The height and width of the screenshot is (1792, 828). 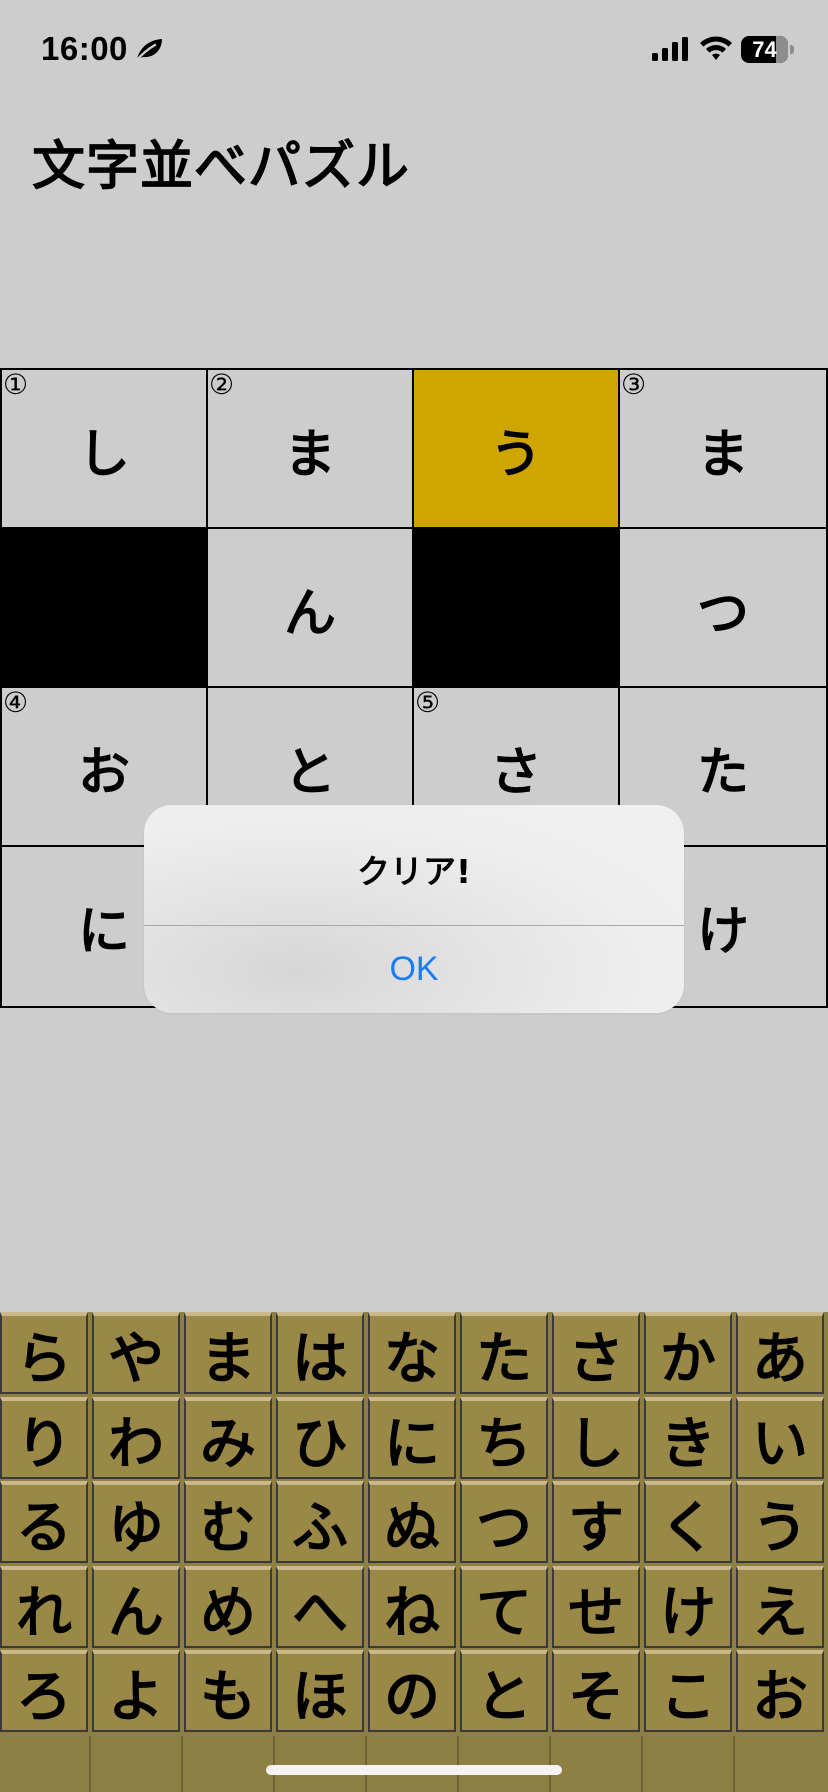 What do you see at coordinates (596, 1607) in the screenshot?
I see `kana-key: せ` at bounding box center [596, 1607].